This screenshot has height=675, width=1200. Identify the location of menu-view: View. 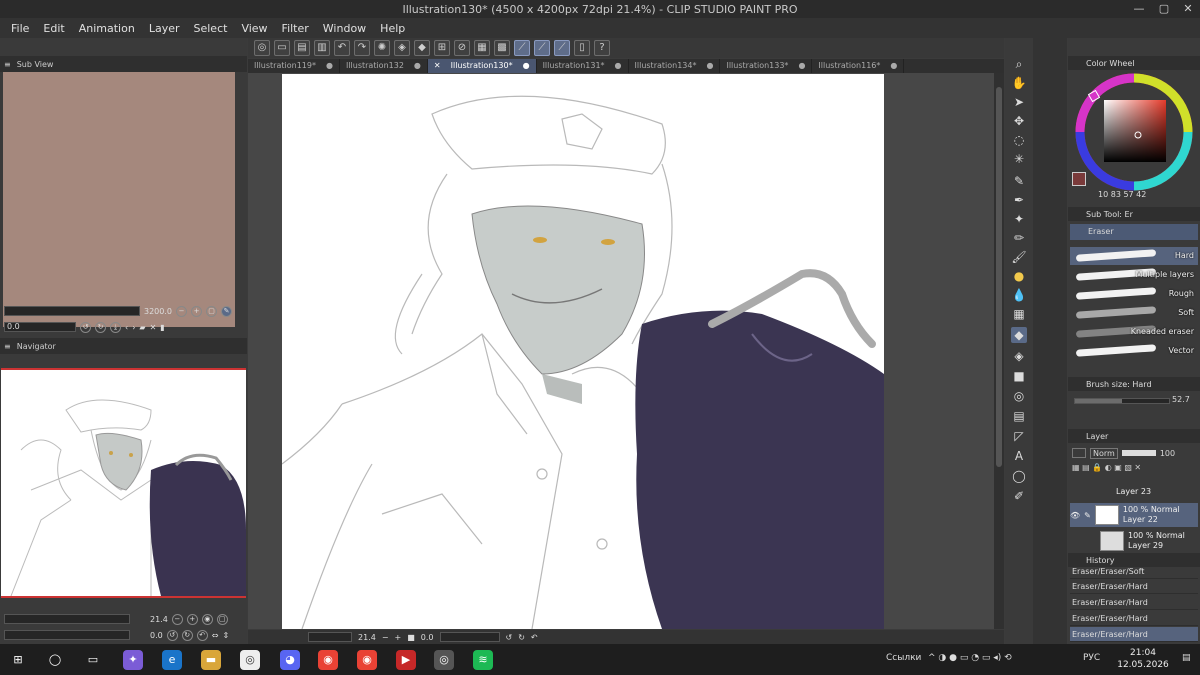
(254, 28).